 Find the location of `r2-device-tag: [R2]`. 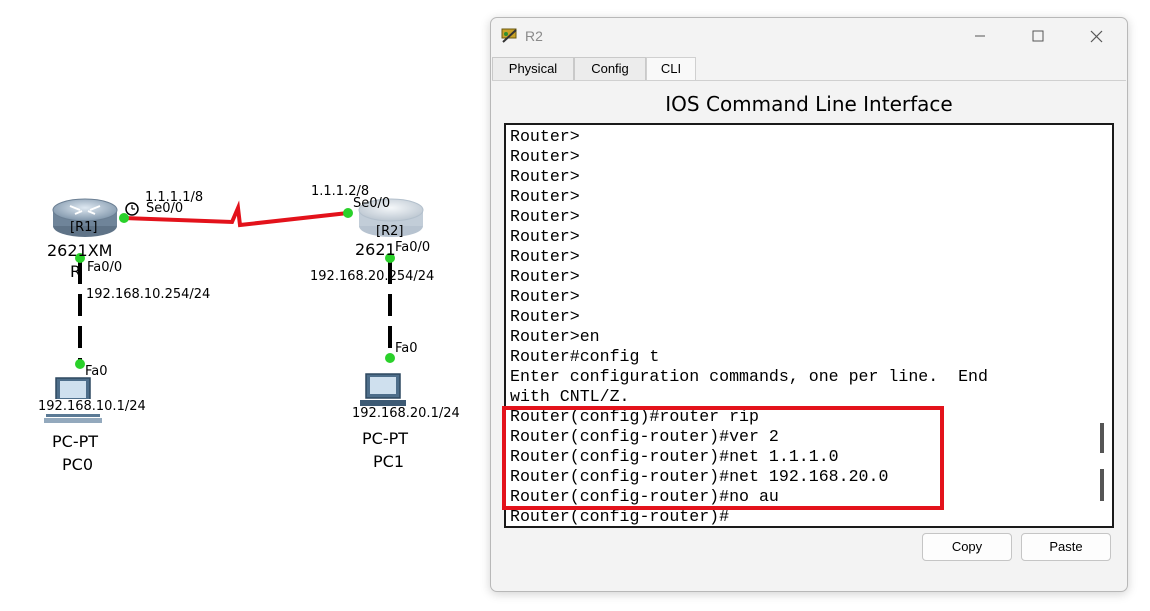

r2-device-tag: [R2] is located at coordinates (390, 231).